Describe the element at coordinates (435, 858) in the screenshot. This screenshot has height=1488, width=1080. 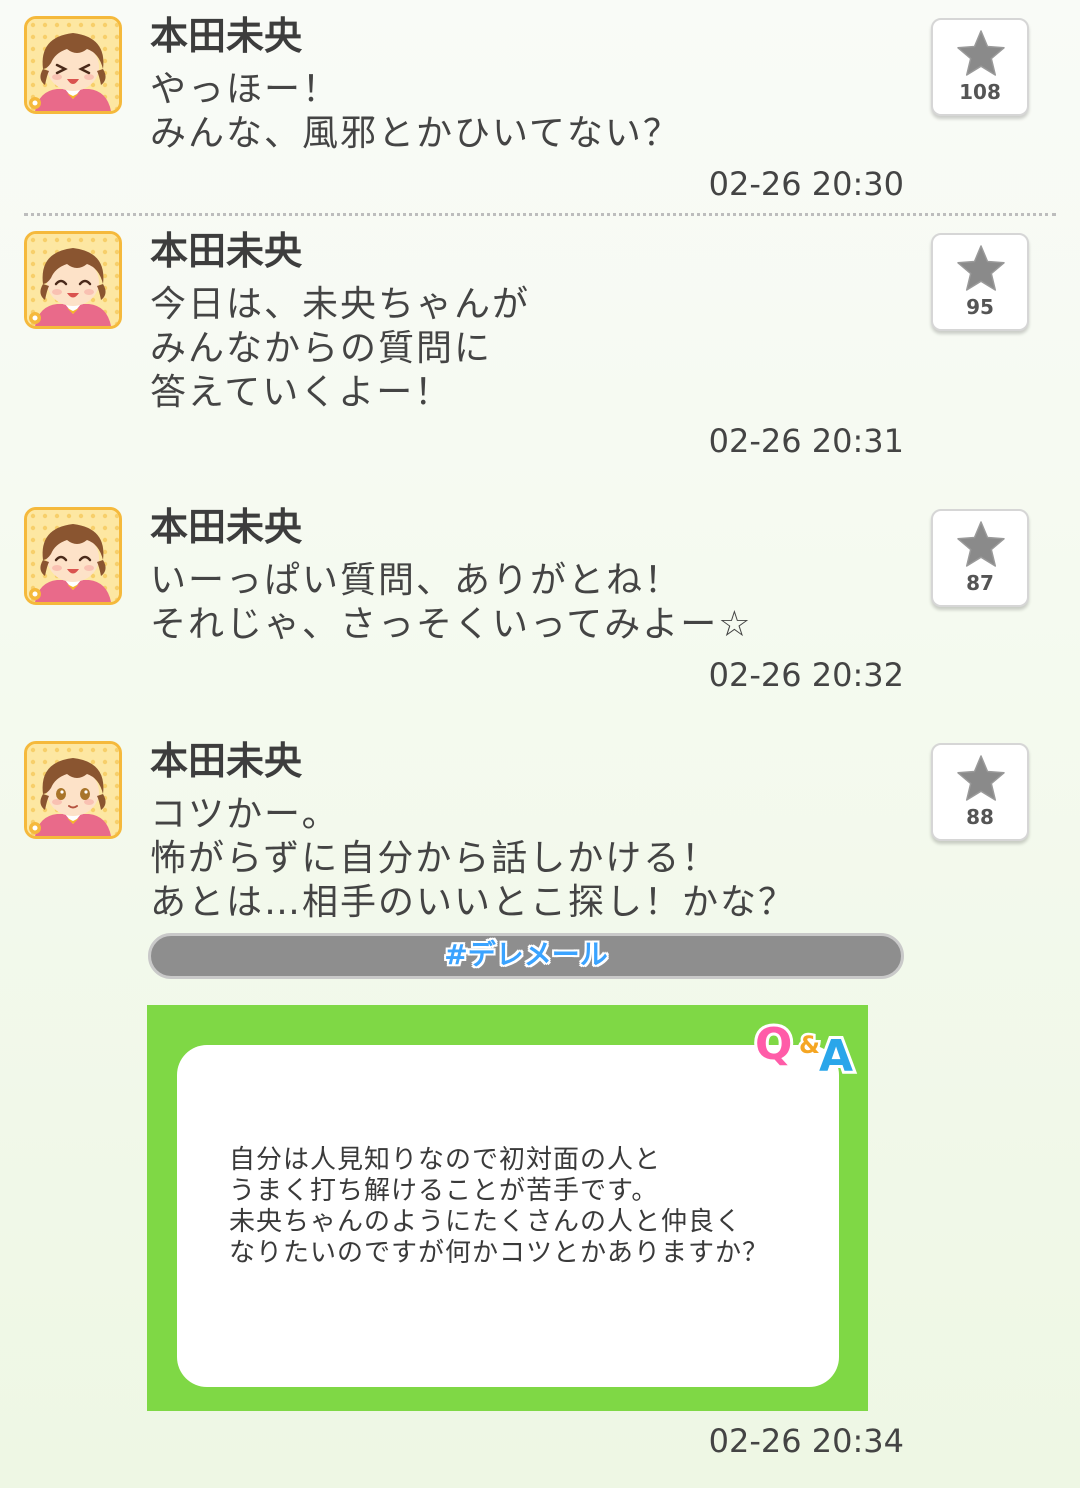
I see `post-text-line: 怖がらずに自分から話しかける！` at that location.